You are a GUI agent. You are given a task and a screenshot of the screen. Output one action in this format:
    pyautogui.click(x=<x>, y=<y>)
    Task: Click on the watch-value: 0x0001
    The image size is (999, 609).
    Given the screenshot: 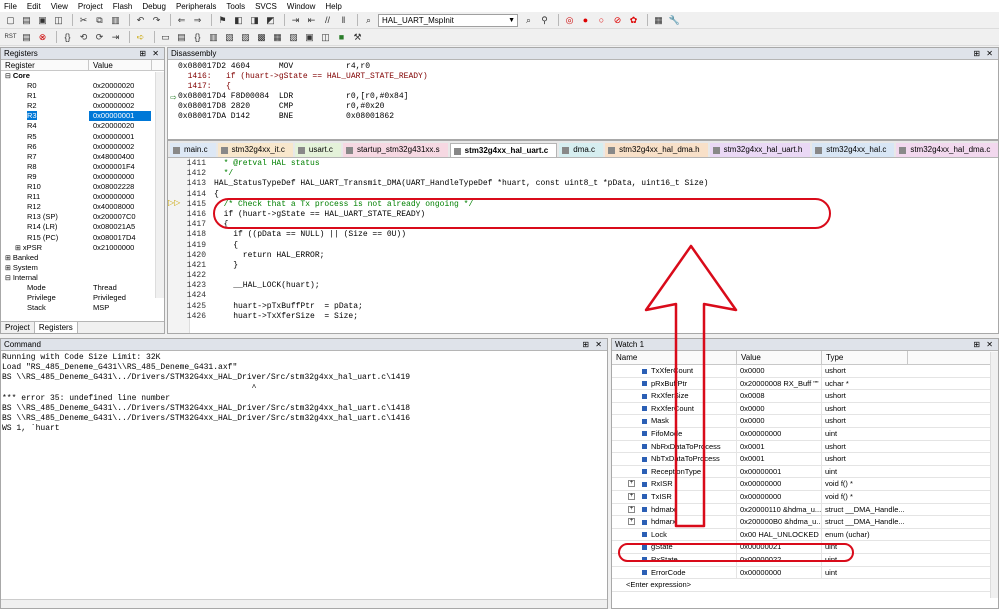 What is the action you would take?
    pyautogui.click(x=779, y=459)
    